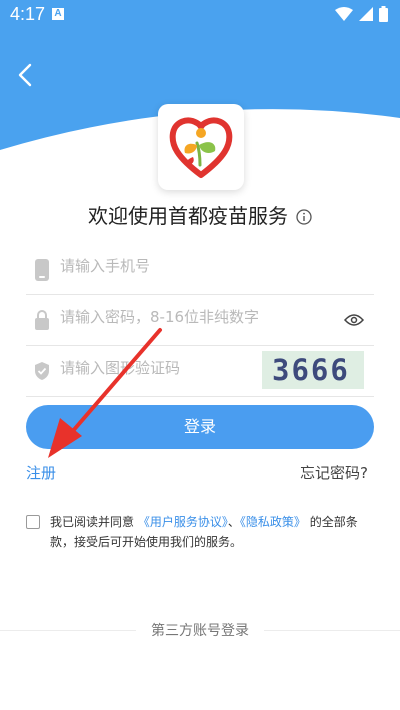  Describe the element at coordinates (42, 270) in the screenshot. I see `phone-icon` at that location.